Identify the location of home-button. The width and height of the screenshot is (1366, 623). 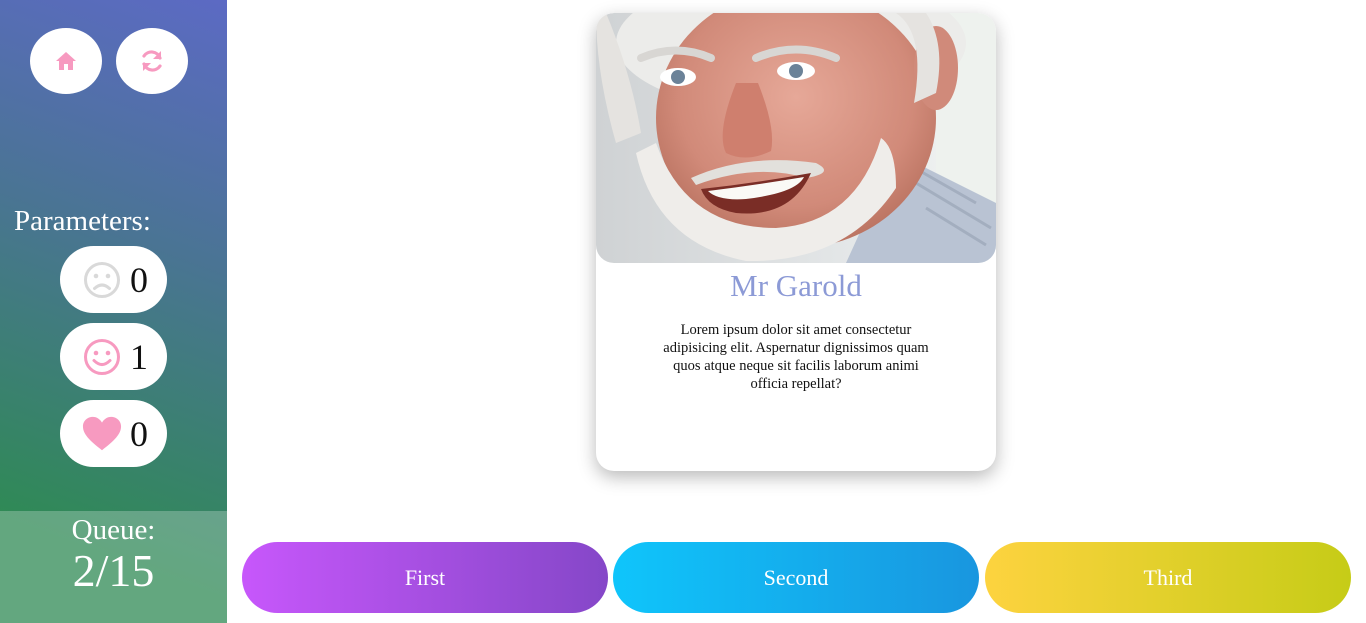
(66, 61).